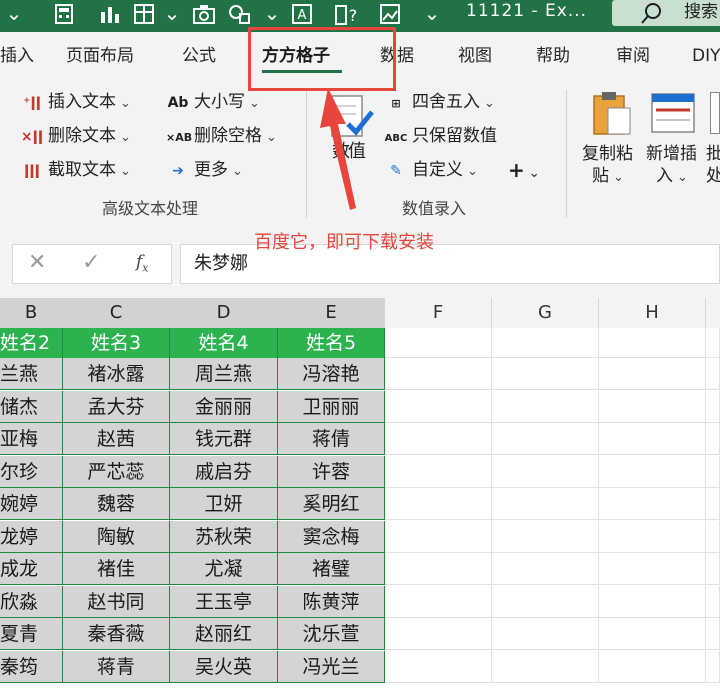  Describe the element at coordinates (116, 634) in the screenshot. I see `table-cell: 秦香薇` at that location.